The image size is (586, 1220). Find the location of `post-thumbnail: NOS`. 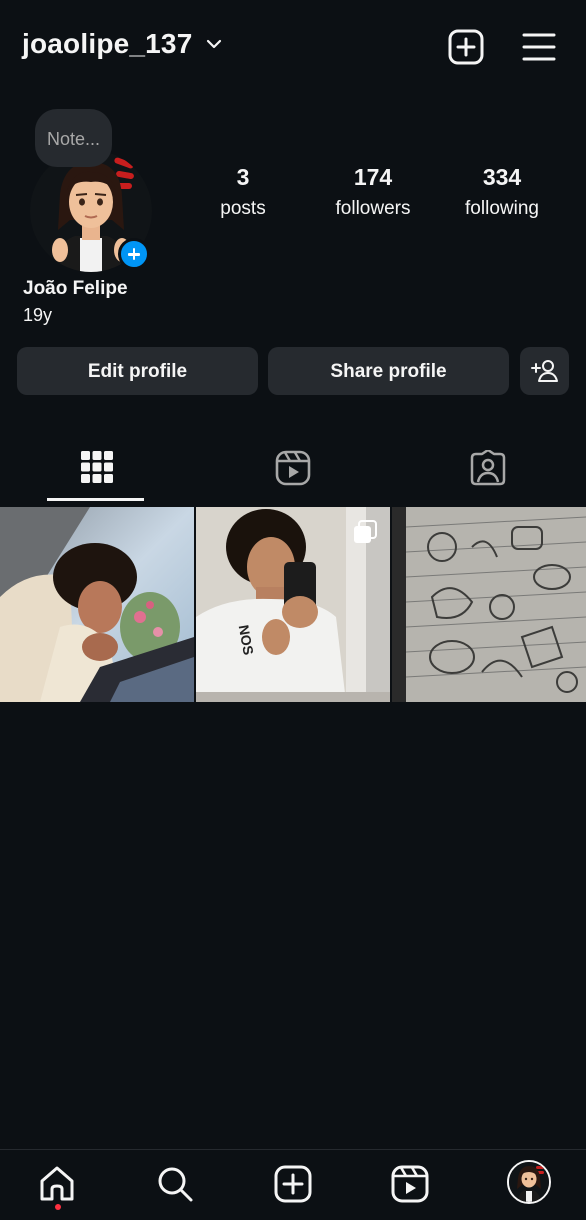

post-thumbnail: NOS is located at coordinates (293, 604).